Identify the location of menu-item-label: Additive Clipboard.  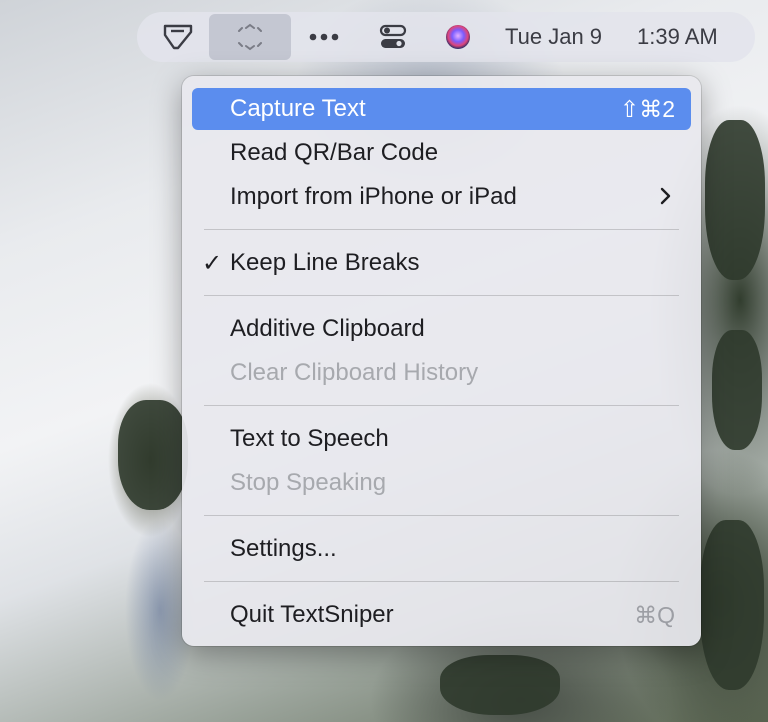
(327, 328).